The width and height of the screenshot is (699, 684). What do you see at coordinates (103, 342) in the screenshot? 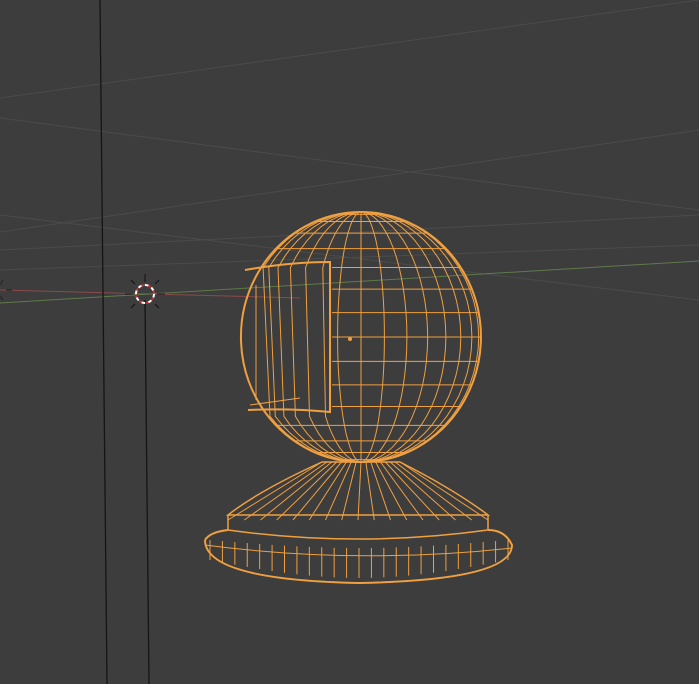
I see `camera-line-left` at bounding box center [103, 342].